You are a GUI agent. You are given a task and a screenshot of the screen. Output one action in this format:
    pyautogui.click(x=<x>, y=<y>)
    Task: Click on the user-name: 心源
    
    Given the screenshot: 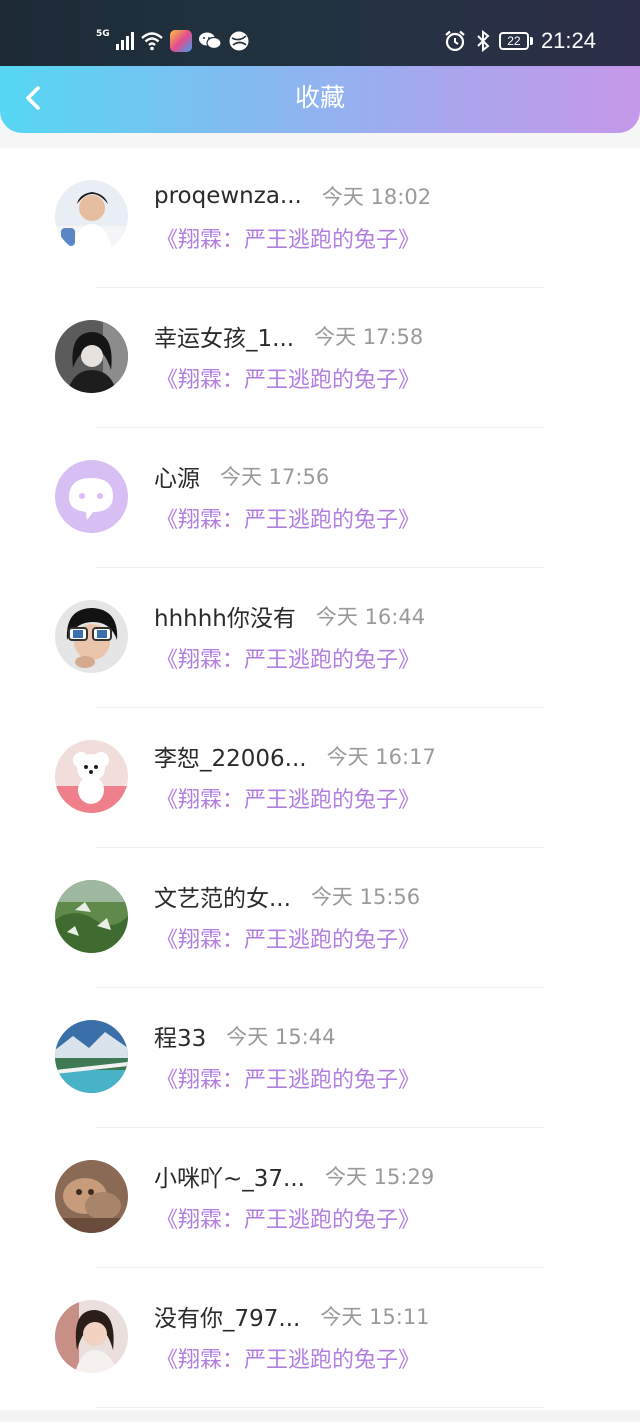 What is the action you would take?
    pyautogui.click(x=177, y=479)
    